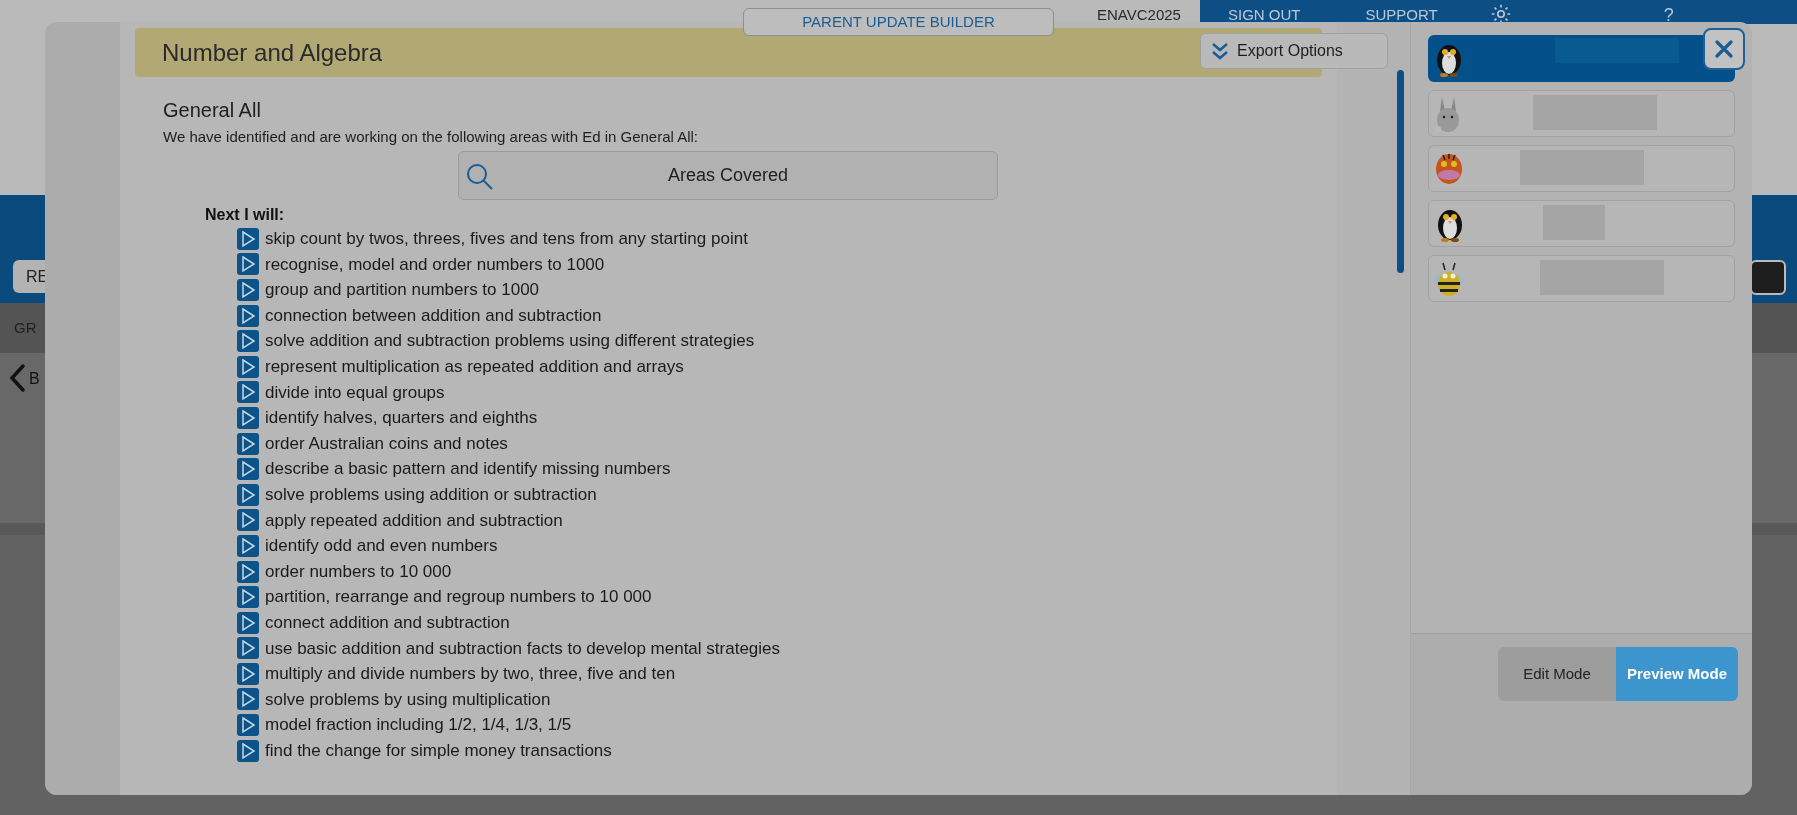 The height and width of the screenshot is (815, 1797). I want to click on close-icon, so click(1724, 49).